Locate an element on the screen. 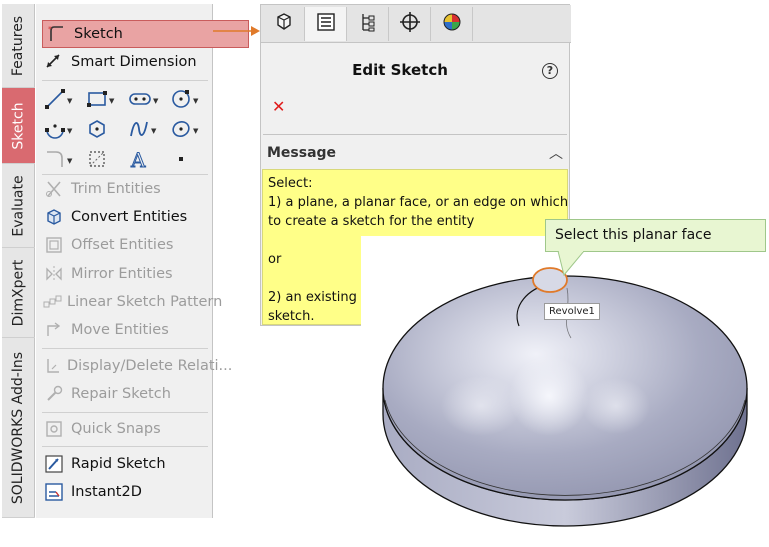 This screenshot has height=547, width=769. move-icon is located at coordinates (54, 330).